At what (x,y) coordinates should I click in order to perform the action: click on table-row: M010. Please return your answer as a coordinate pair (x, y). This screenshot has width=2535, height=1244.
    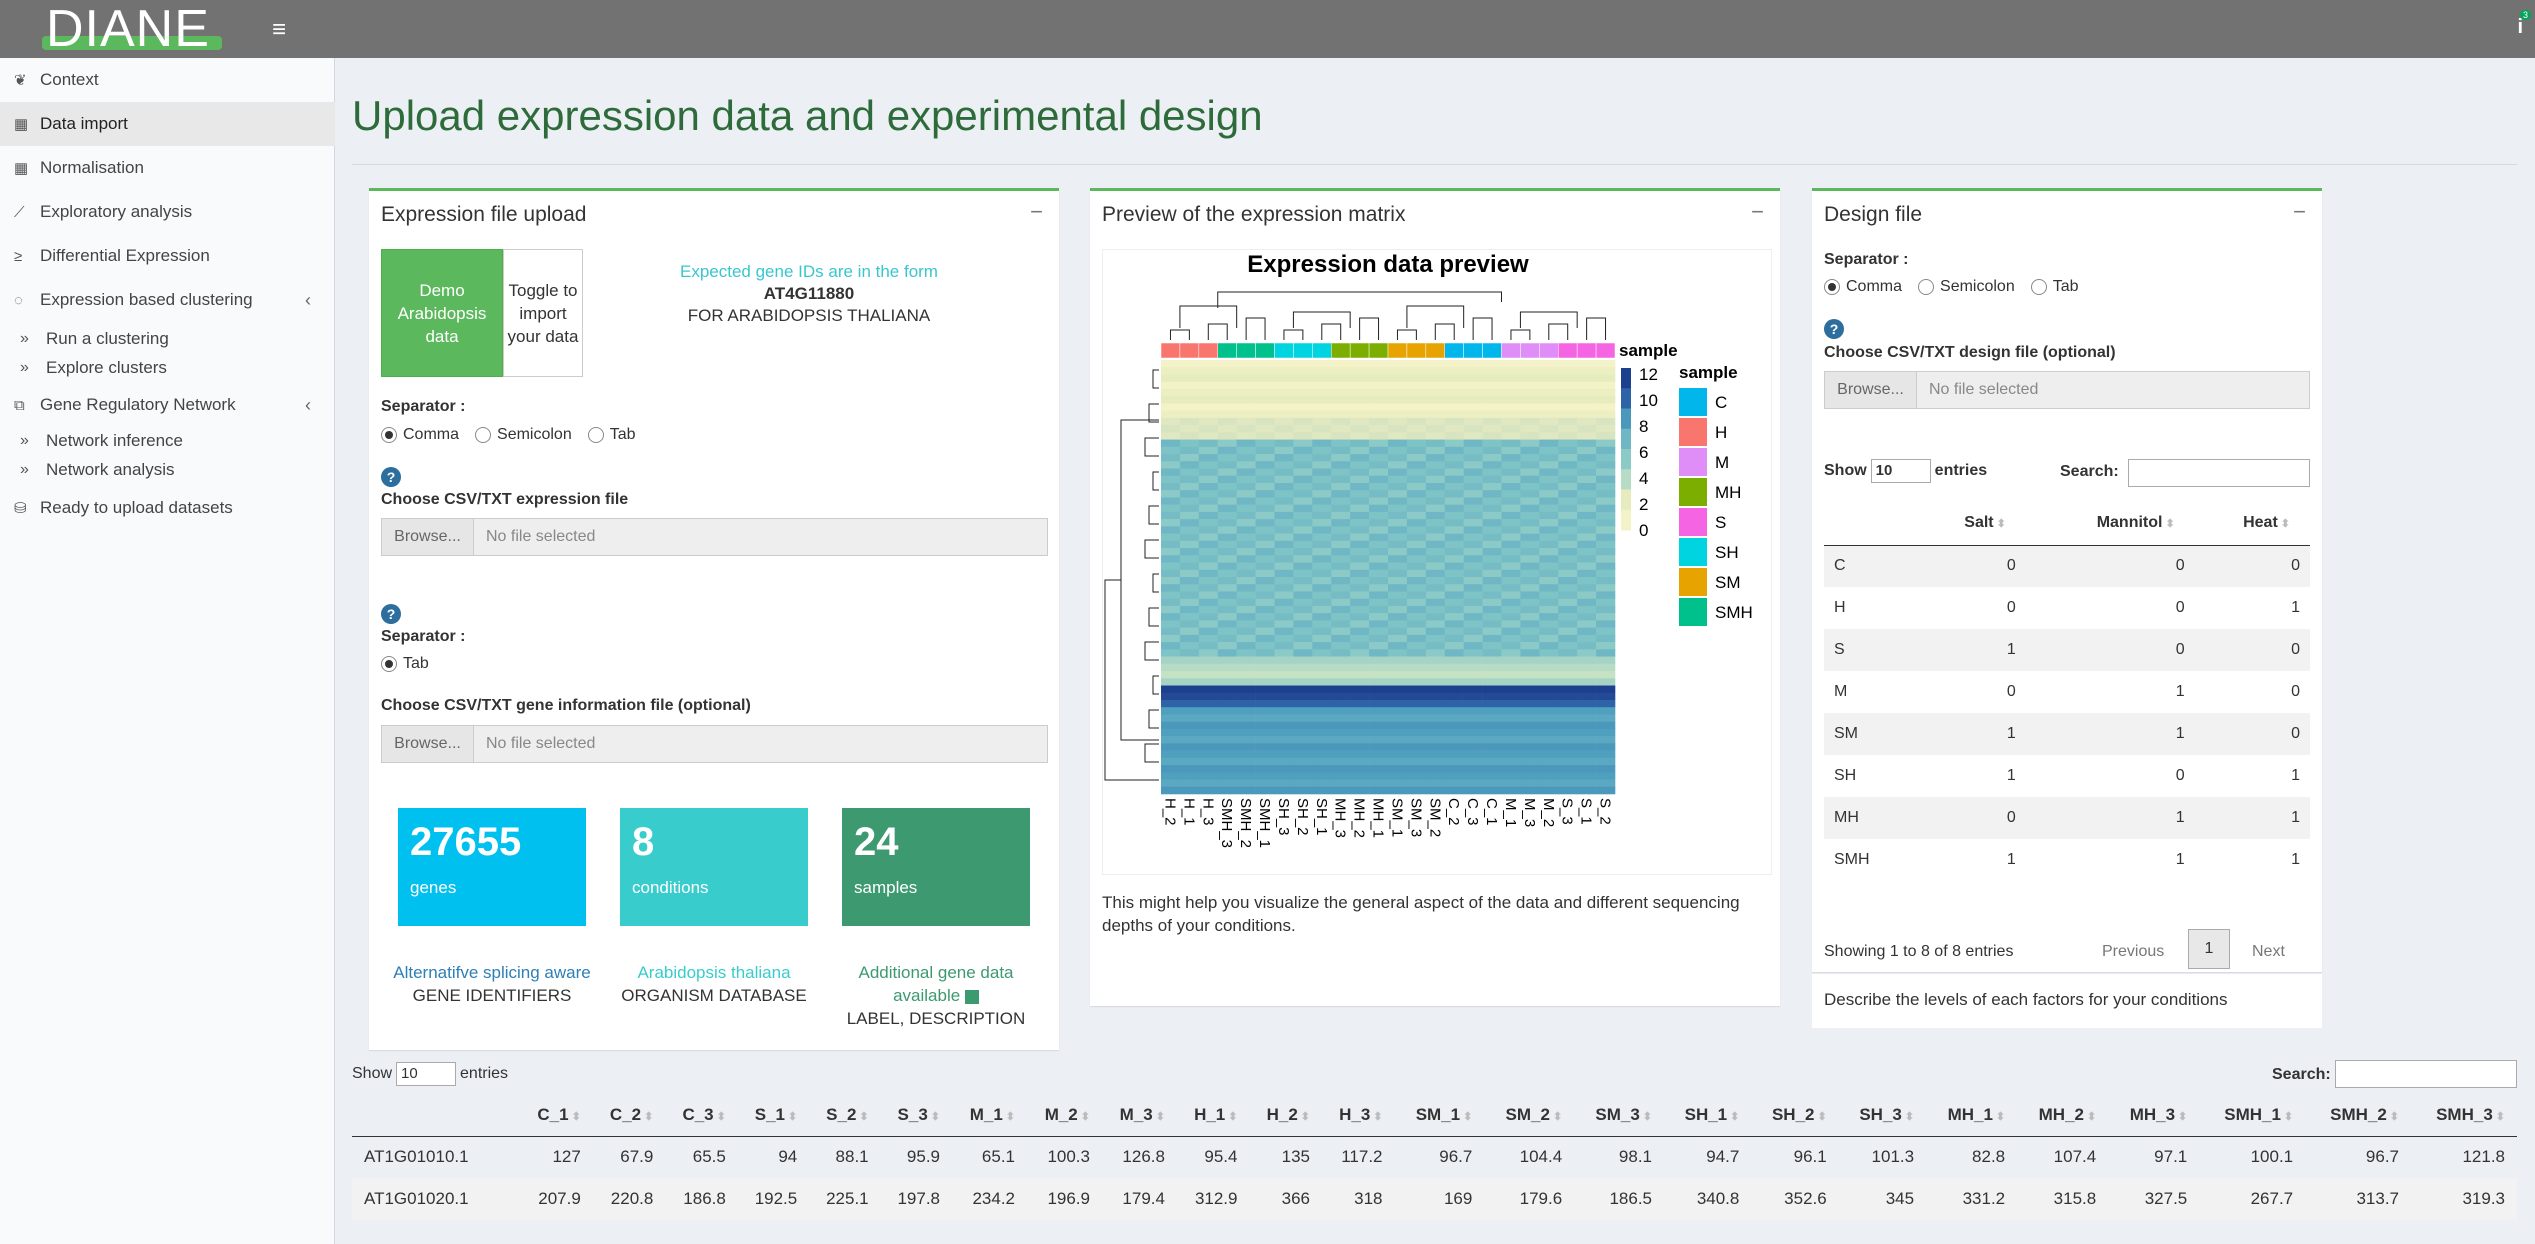
    Looking at the image, I should click on (2067, 692).